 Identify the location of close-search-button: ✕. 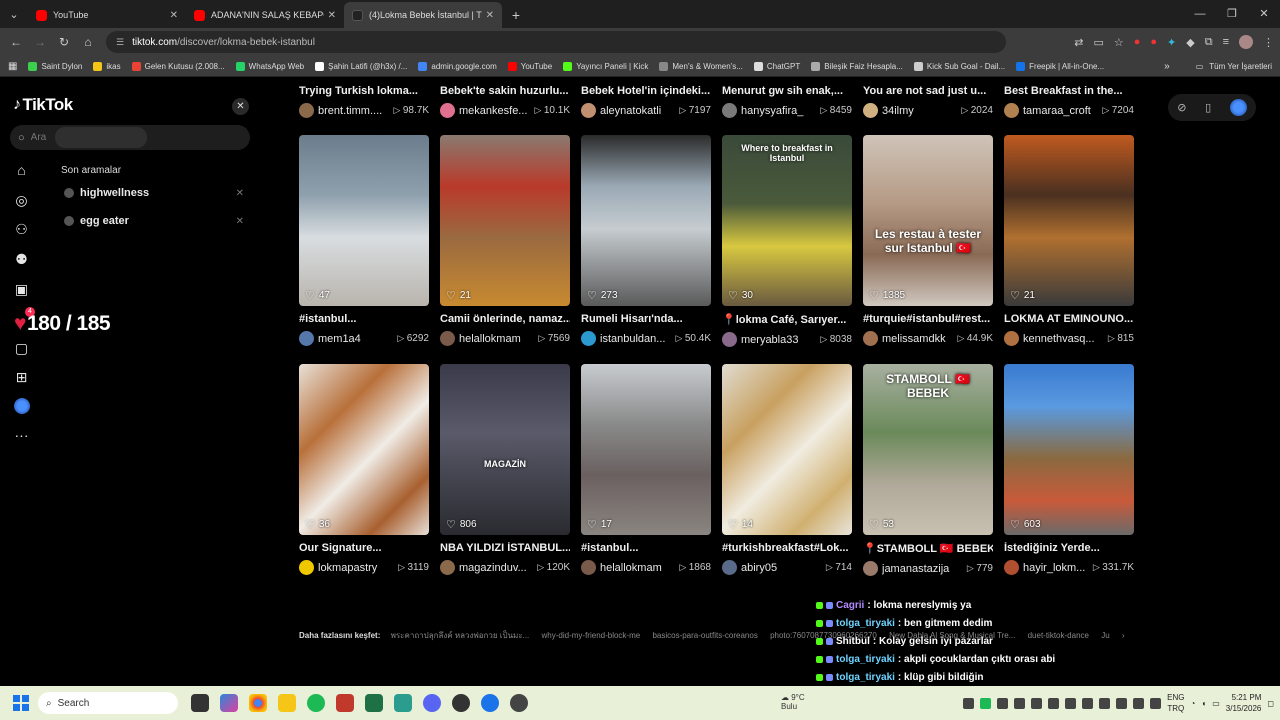
(240, 106).